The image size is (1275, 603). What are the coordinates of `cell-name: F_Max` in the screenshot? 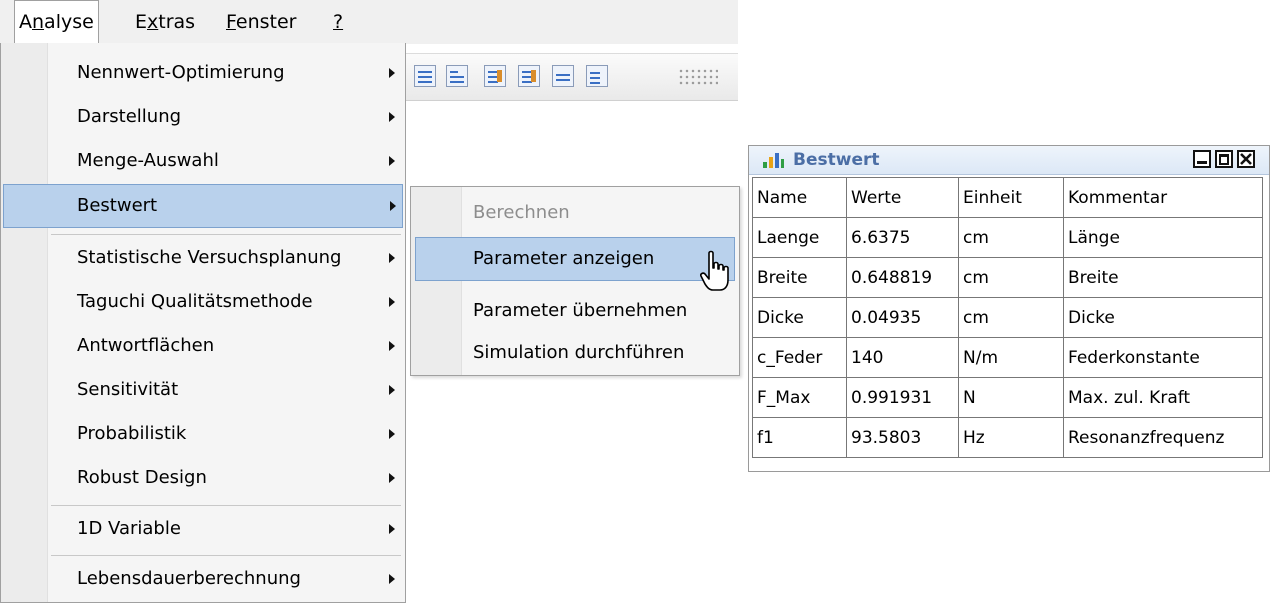 It's located at (799, 397).